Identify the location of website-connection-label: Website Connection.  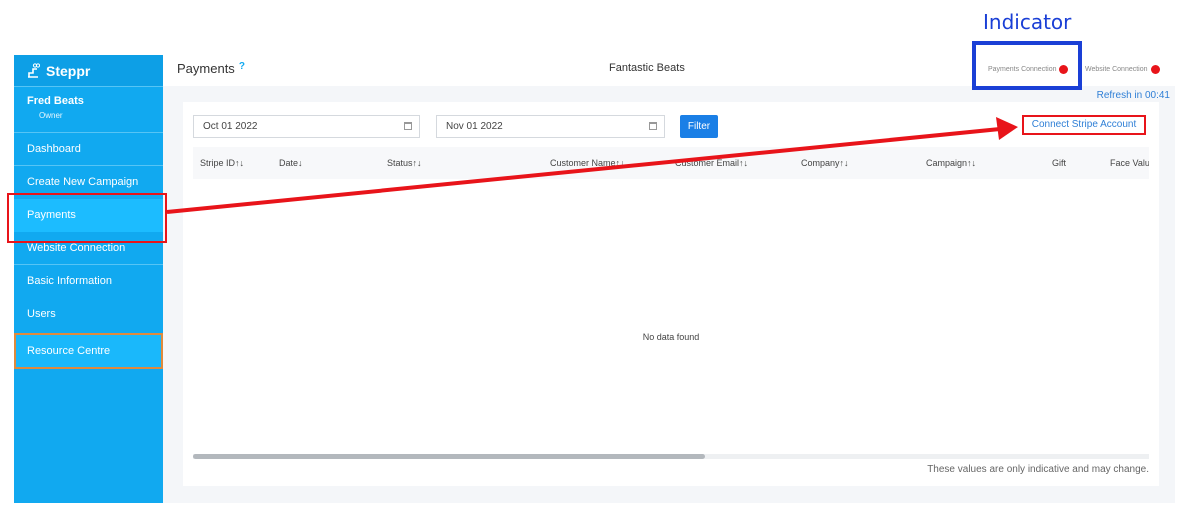
(1116, 69).